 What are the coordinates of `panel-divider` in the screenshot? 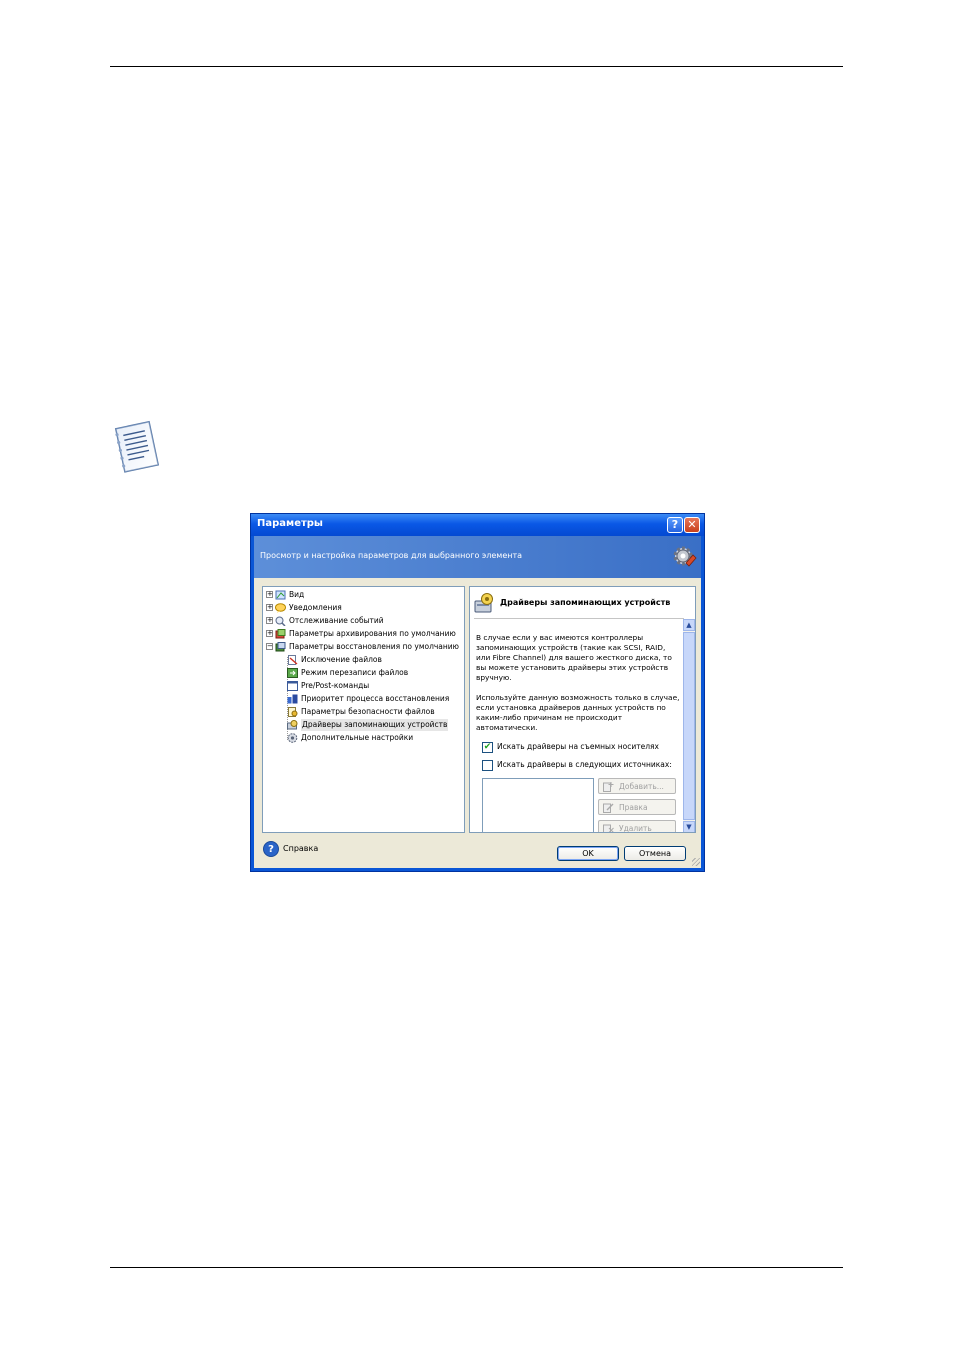 It's located at (579, 618).